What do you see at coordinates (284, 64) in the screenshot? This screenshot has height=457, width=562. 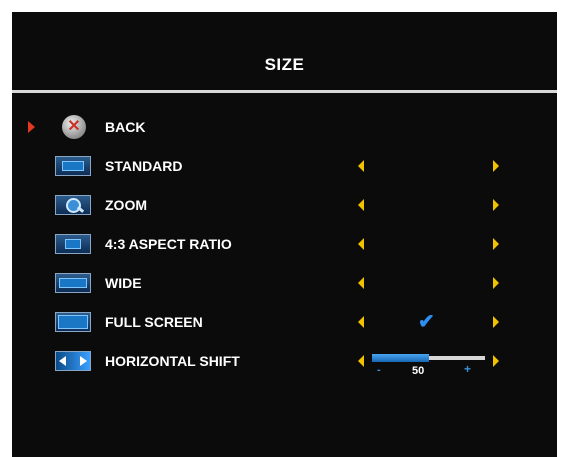 I see `menu-title: SIZE` at bounding box center [284, 64].